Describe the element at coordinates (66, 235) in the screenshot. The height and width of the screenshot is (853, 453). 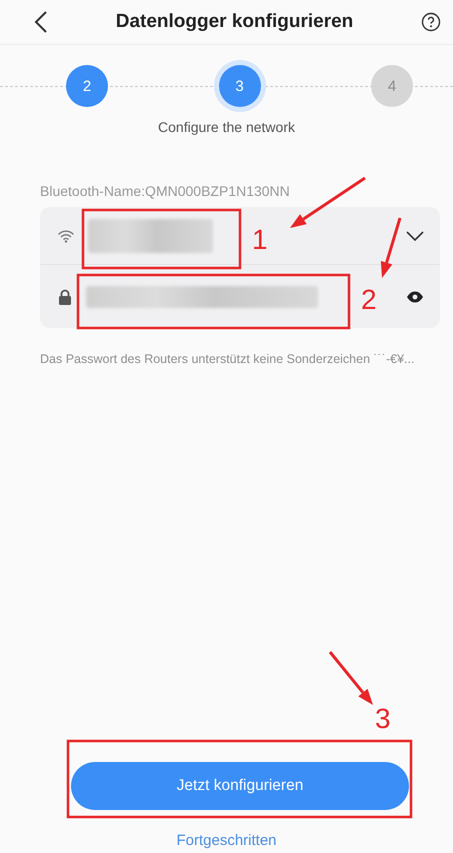
I see `wifi-icon` at that location.